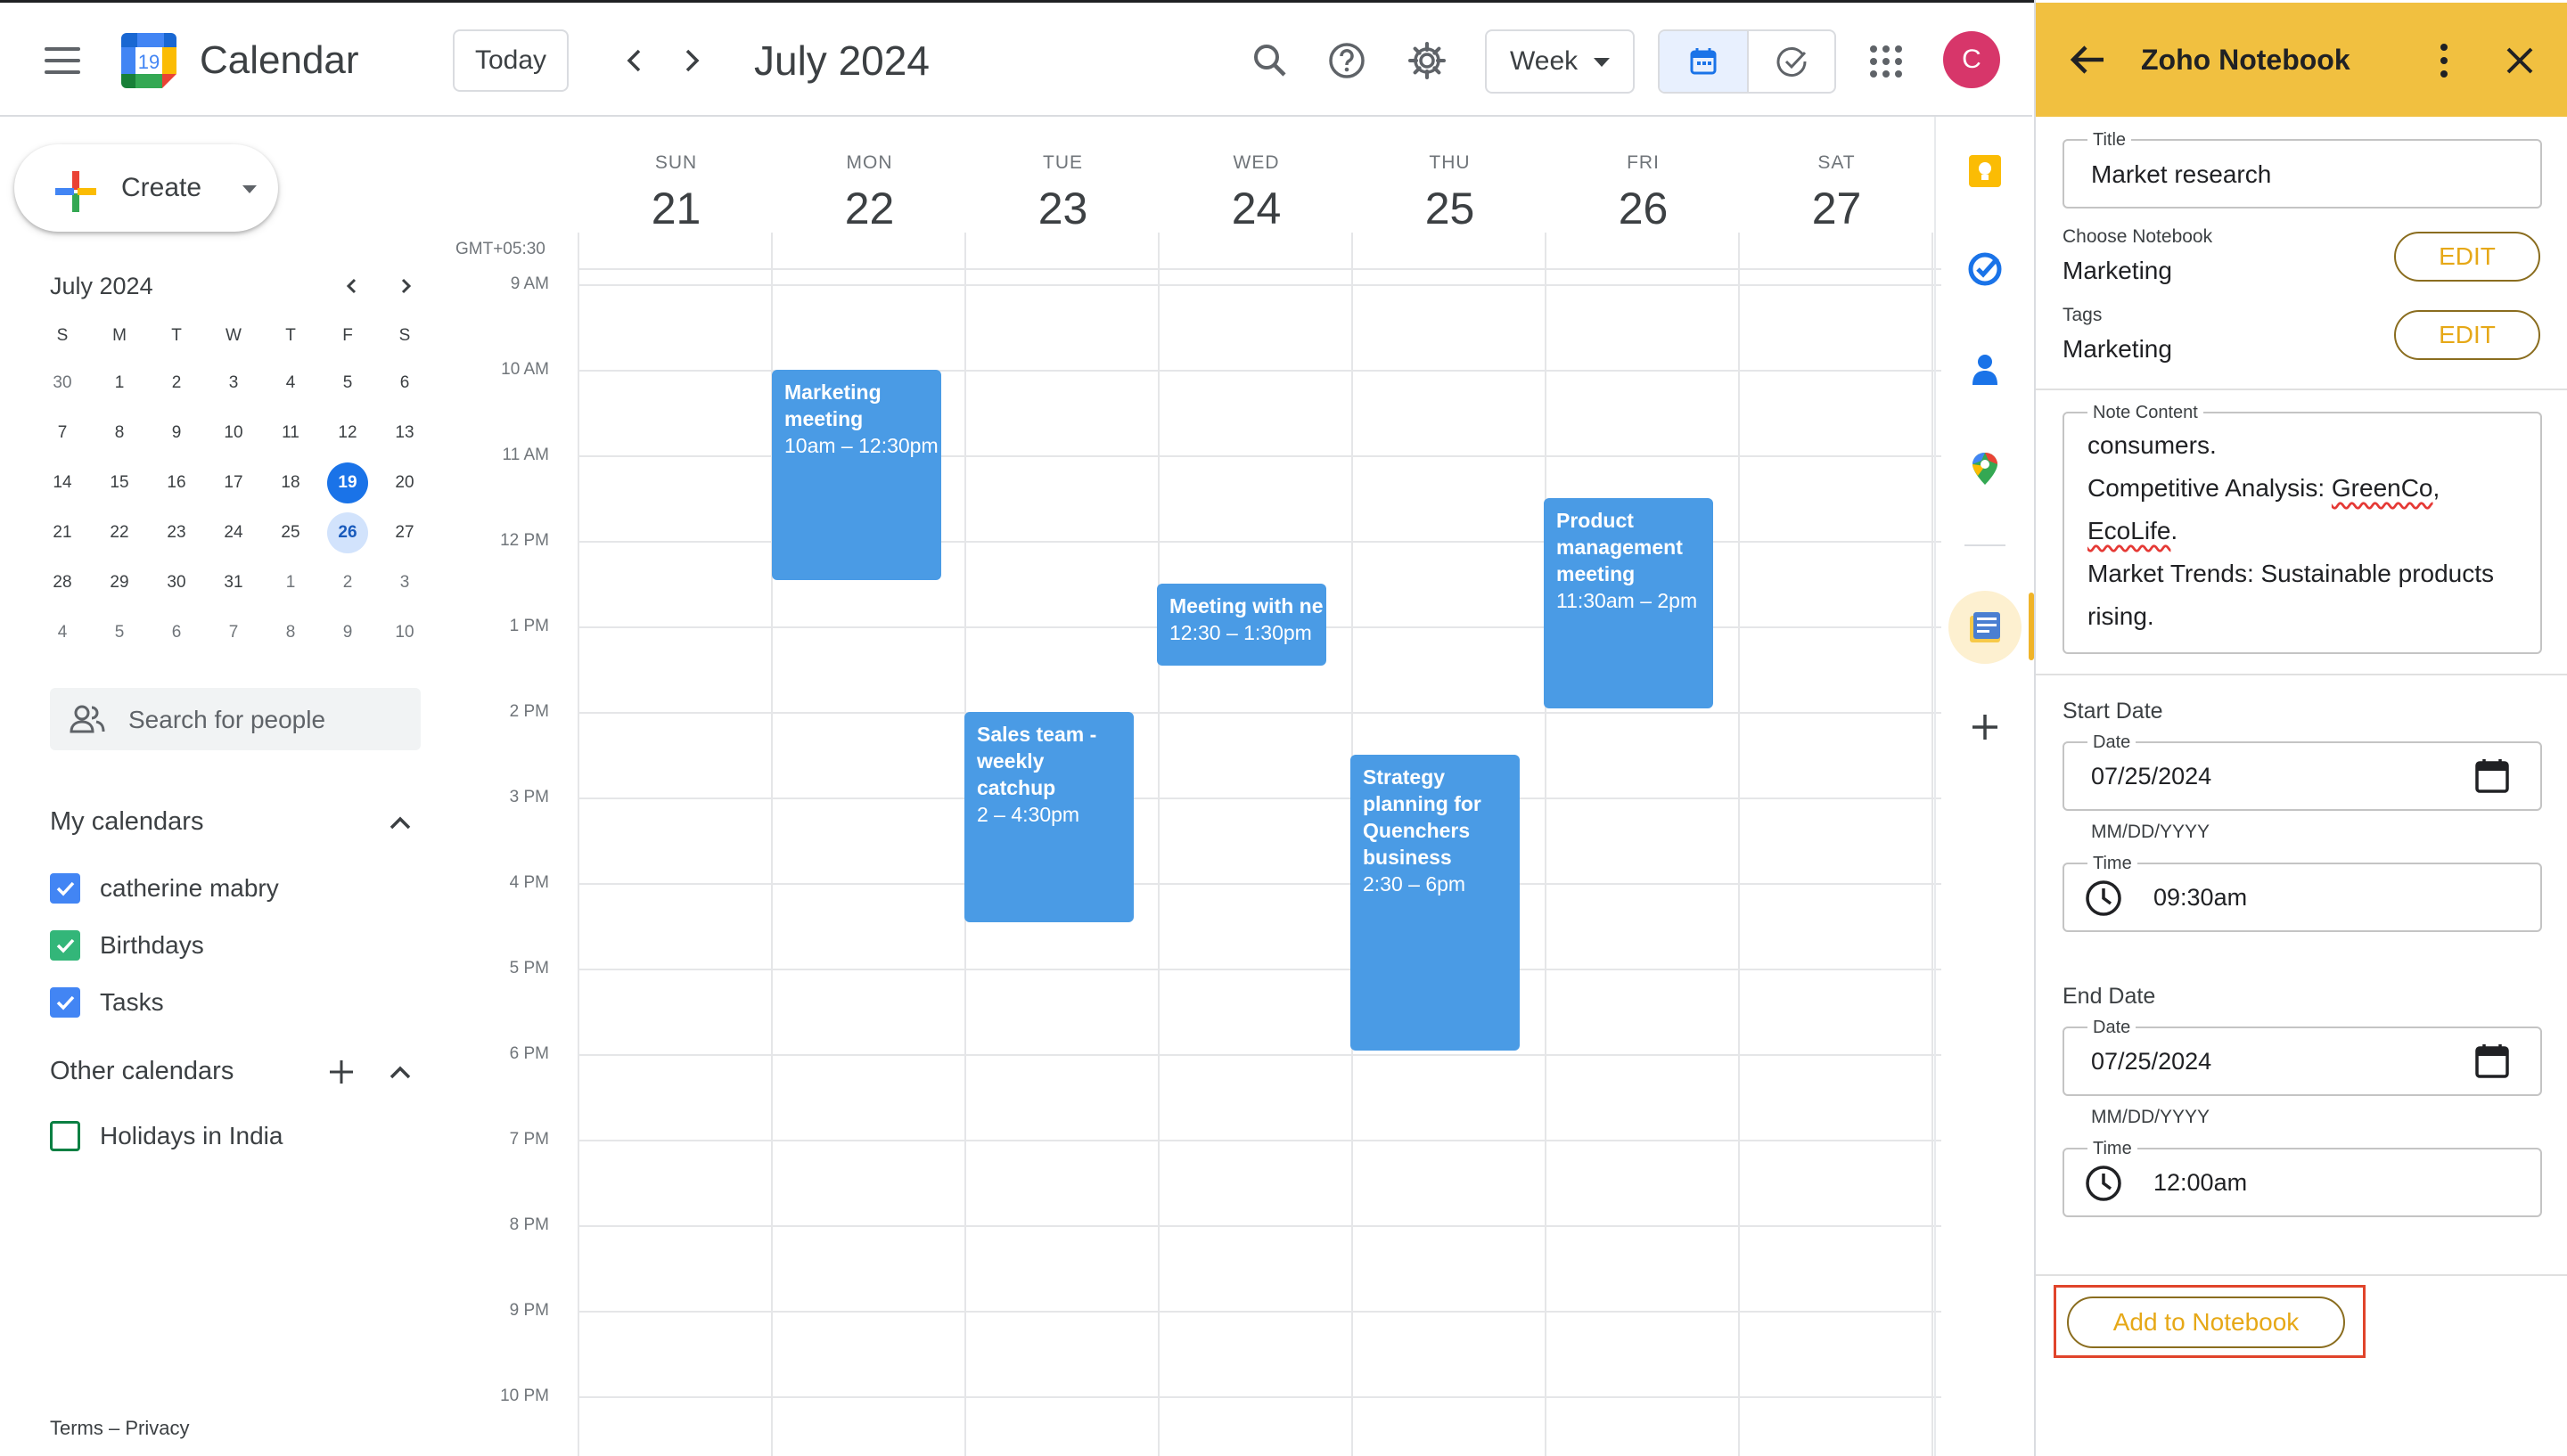 This screenshot has height=1456, width=2567. I want to click on mini-day: 11, so click(290, 433).